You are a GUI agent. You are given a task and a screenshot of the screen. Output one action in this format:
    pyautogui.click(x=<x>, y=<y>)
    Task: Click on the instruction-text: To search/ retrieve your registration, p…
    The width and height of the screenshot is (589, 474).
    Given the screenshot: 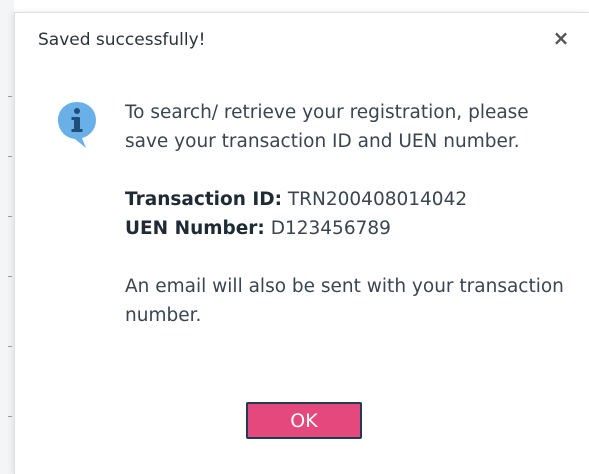 What is the action you would take?
    pyautogui.click(x=327, y=127)
    